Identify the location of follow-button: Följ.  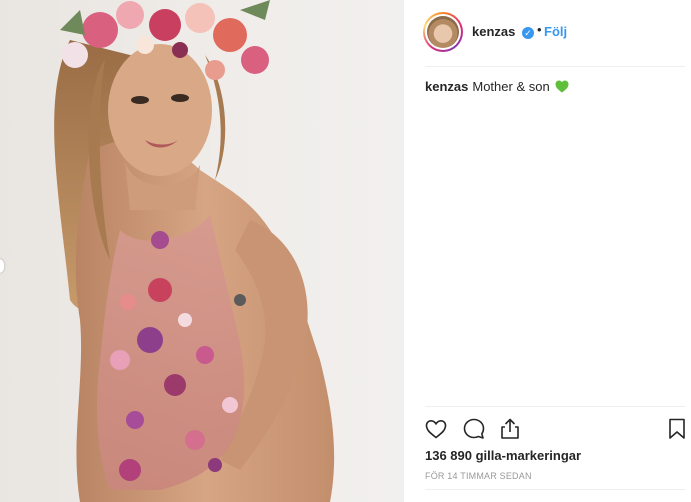
(555, 31).